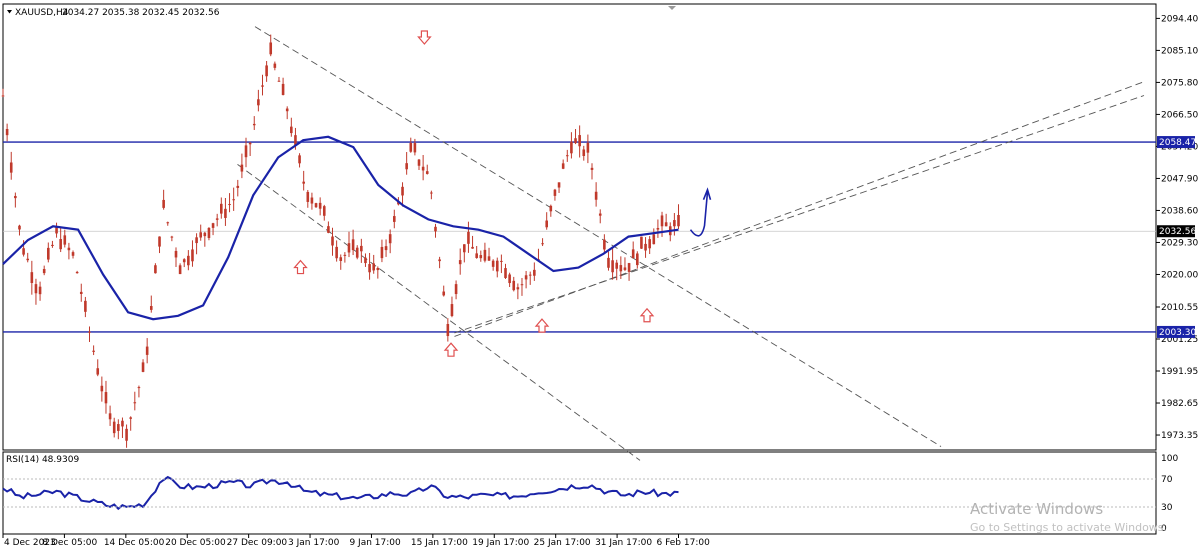 The width and height of the screenshot is (1200, 550). What do you see at coordinates (439, 543) in the screenshot?
I see `time-tick-label: 15 Jan 17:00` at bounding box center [439, 543].